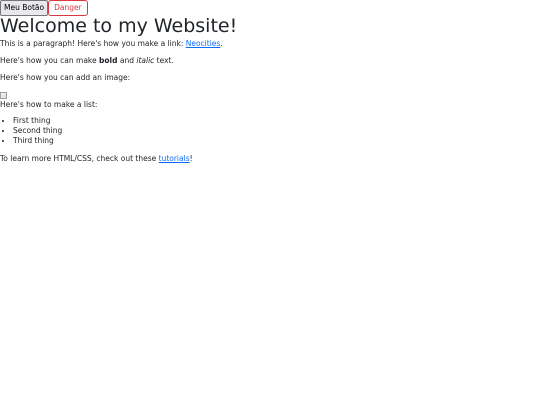 The height and width of the screenshot is (405, 540). I want to click on thing-list: First thing Second thing Third thing, so click(31, 131).